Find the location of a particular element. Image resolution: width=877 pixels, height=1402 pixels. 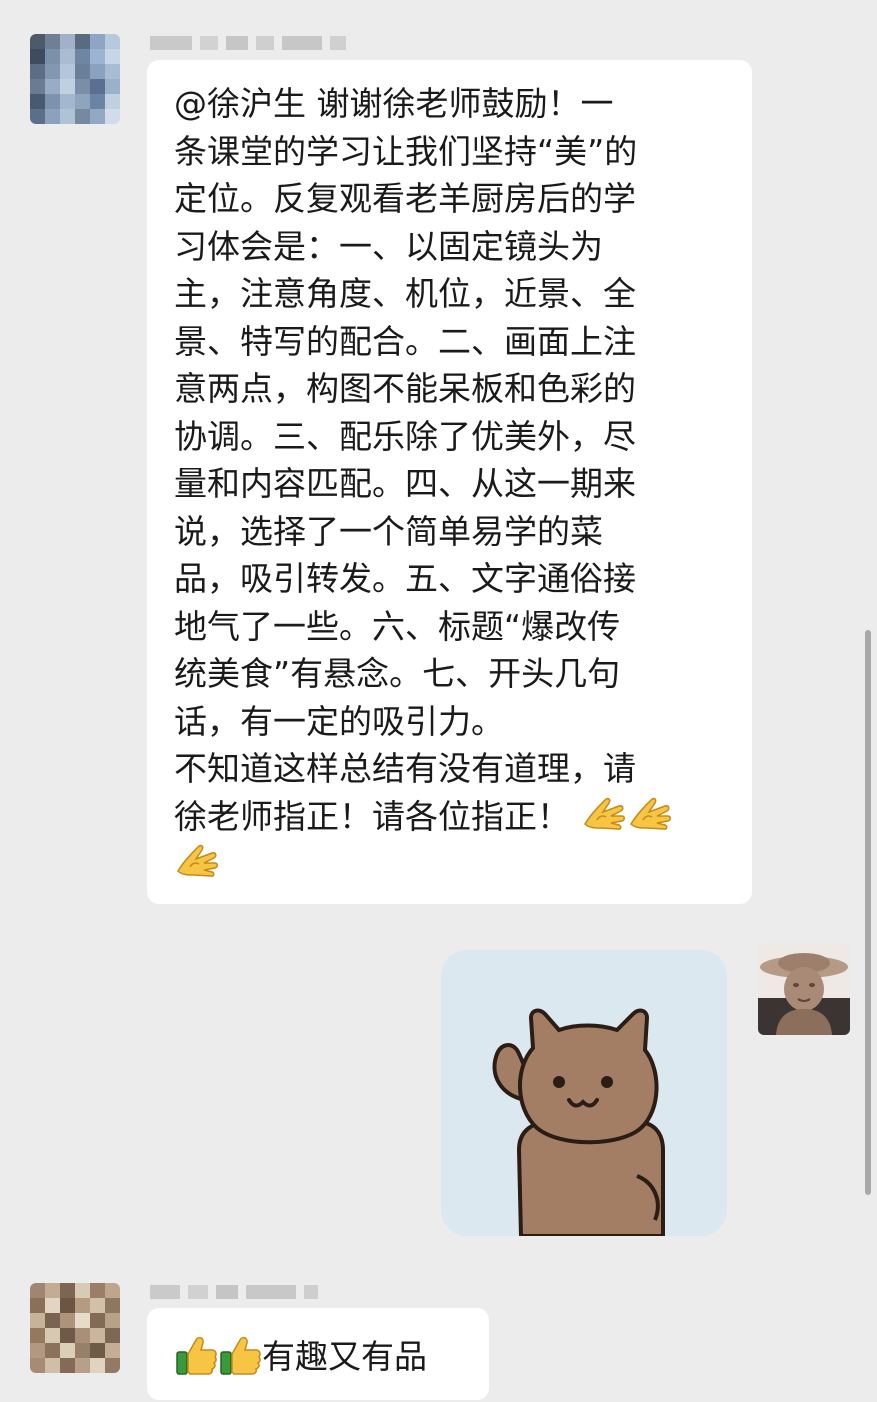

message-line: 徐老师指正！请各位指正！ is located at coordinates (372, 816).